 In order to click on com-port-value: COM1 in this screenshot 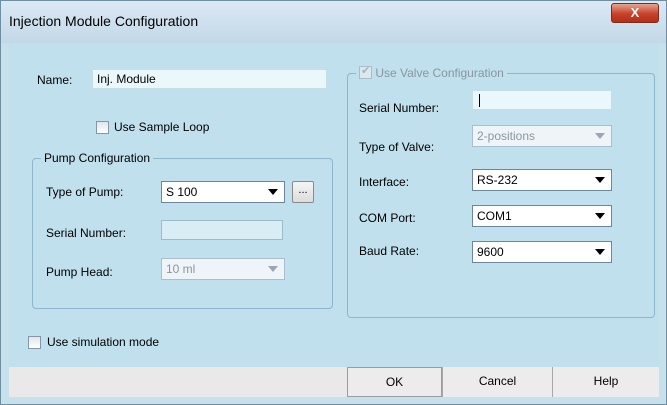, I will do `click(494, 216)`.